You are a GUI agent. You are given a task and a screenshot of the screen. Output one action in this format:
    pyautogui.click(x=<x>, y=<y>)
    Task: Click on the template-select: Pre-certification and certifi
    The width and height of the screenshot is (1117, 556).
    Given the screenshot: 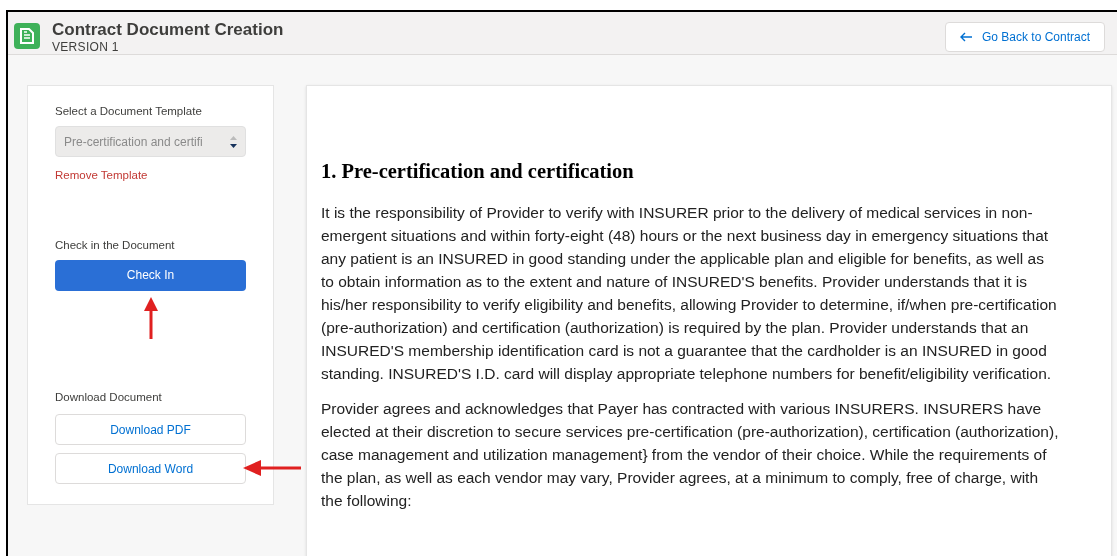 What is the action you would take?
    pyautogui.click(x=150, y=142)
    